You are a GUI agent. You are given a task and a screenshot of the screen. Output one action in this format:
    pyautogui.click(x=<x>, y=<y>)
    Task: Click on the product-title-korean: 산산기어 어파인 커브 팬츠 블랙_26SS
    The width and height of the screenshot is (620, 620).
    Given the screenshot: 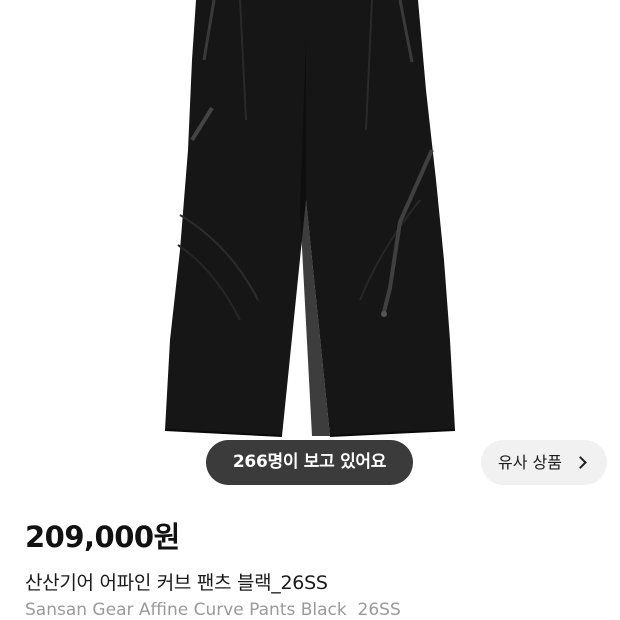 What is the action you would take?
    pyautogui.click(x=176, y=583)
    